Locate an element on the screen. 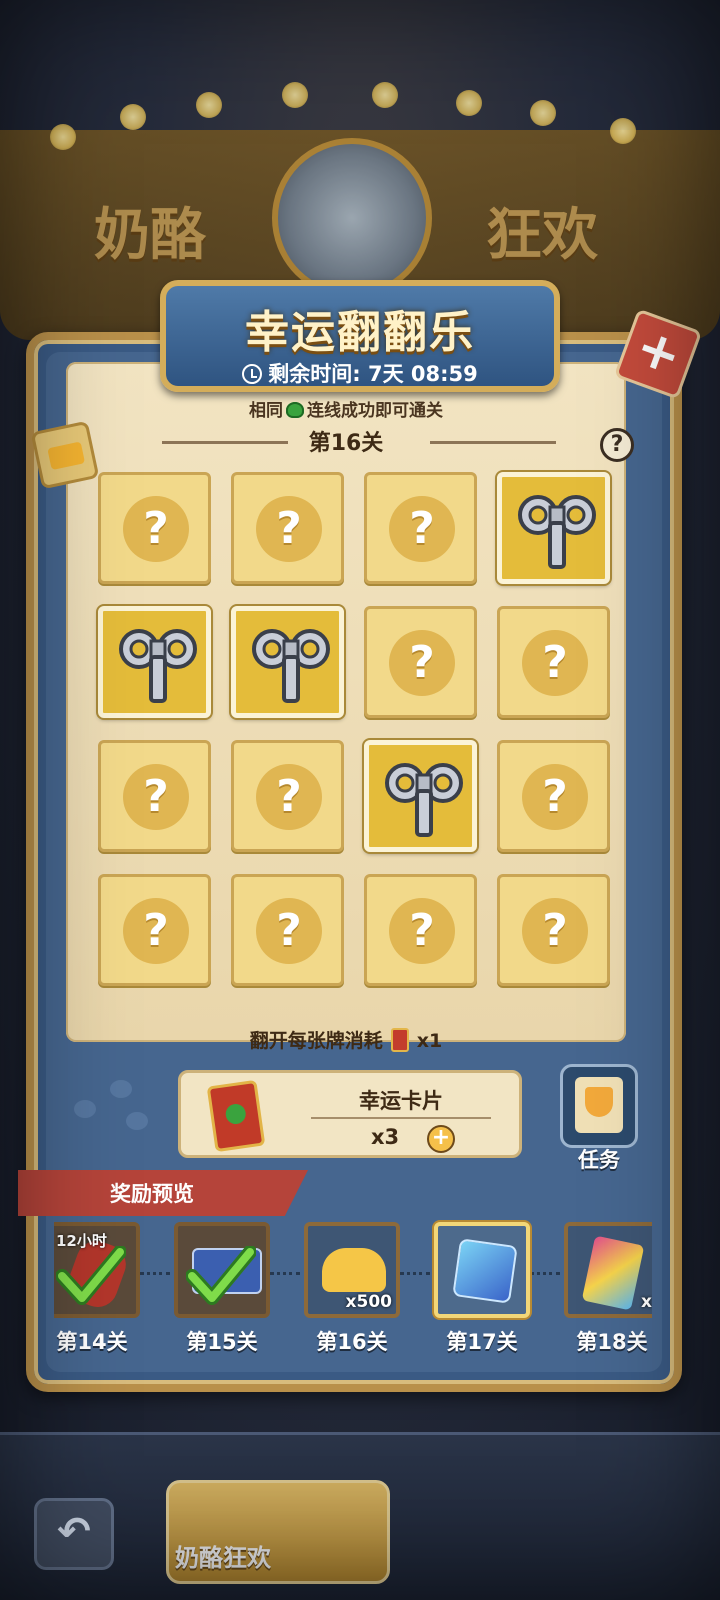 Image resolution: width=720 pixels, height=1600 pixels. help-button: ? is located at coordinates (617, 445).